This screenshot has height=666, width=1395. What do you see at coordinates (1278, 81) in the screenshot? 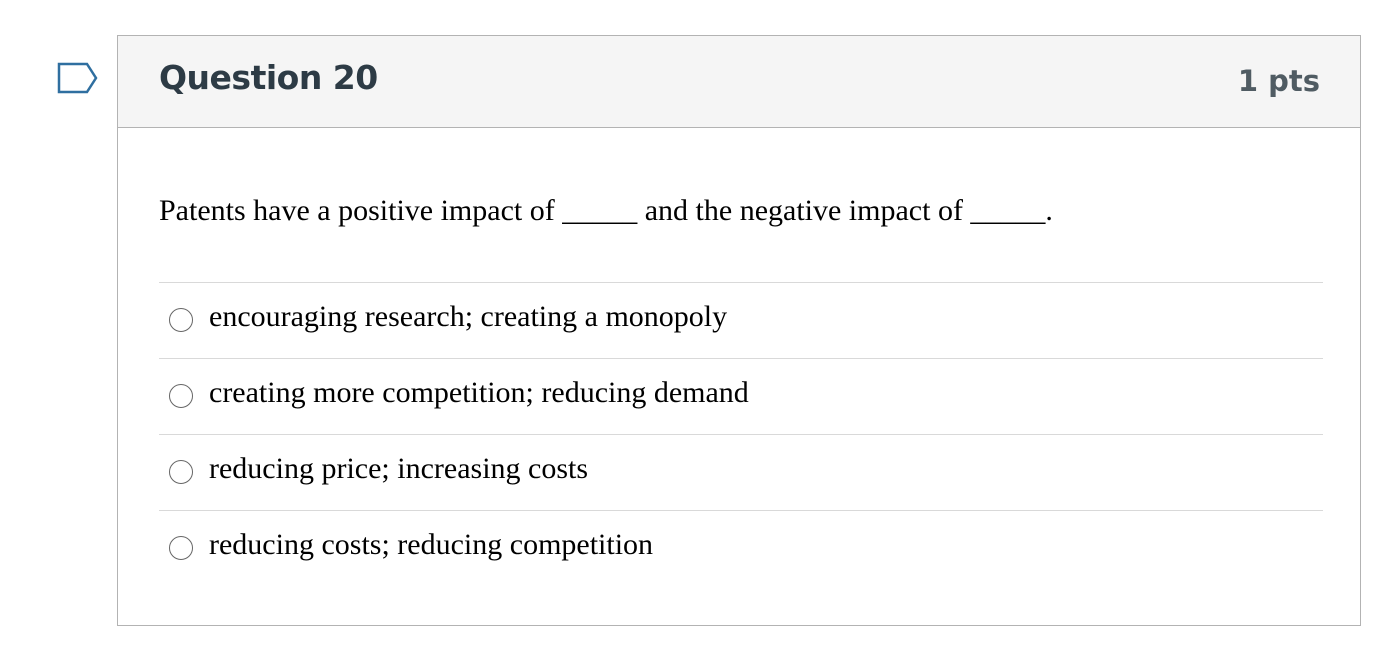
I see `question-points: 1 pts` at bounding box center [1278, 81].